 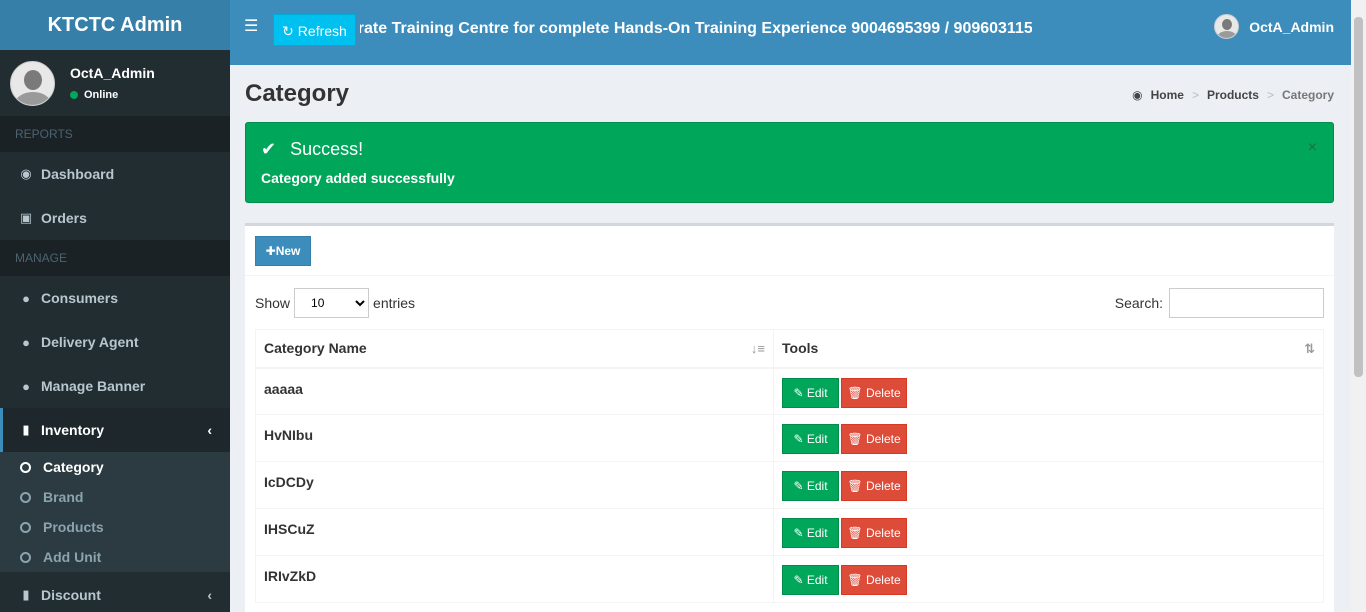 What do you see at coordinates (297, 93) in the screenshot?
I see `page-title: Category` at bounding box center [297, 93].